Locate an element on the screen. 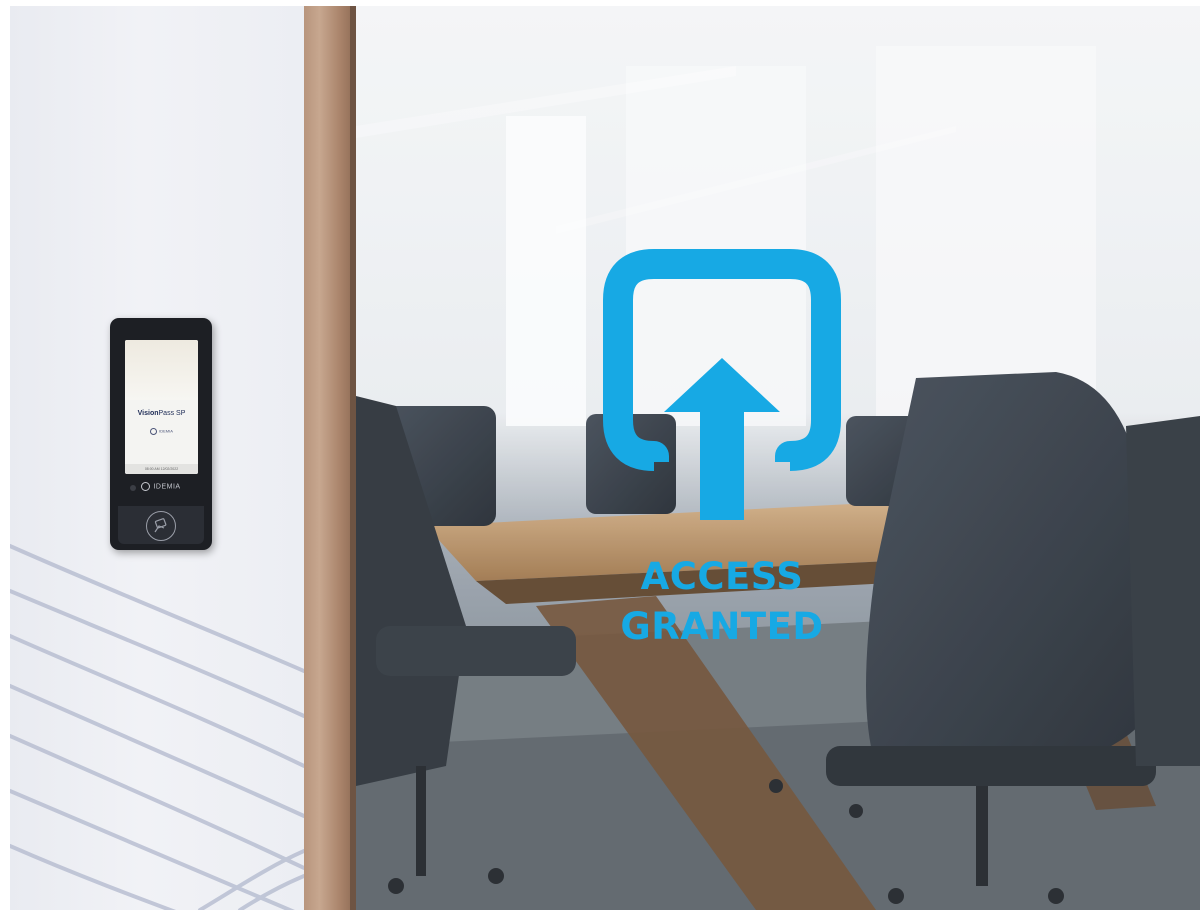 Image resolution: width=1200 pixels, height=910 pixels. screen-brand: VisionPass SP is located at coordinates (161, 413).